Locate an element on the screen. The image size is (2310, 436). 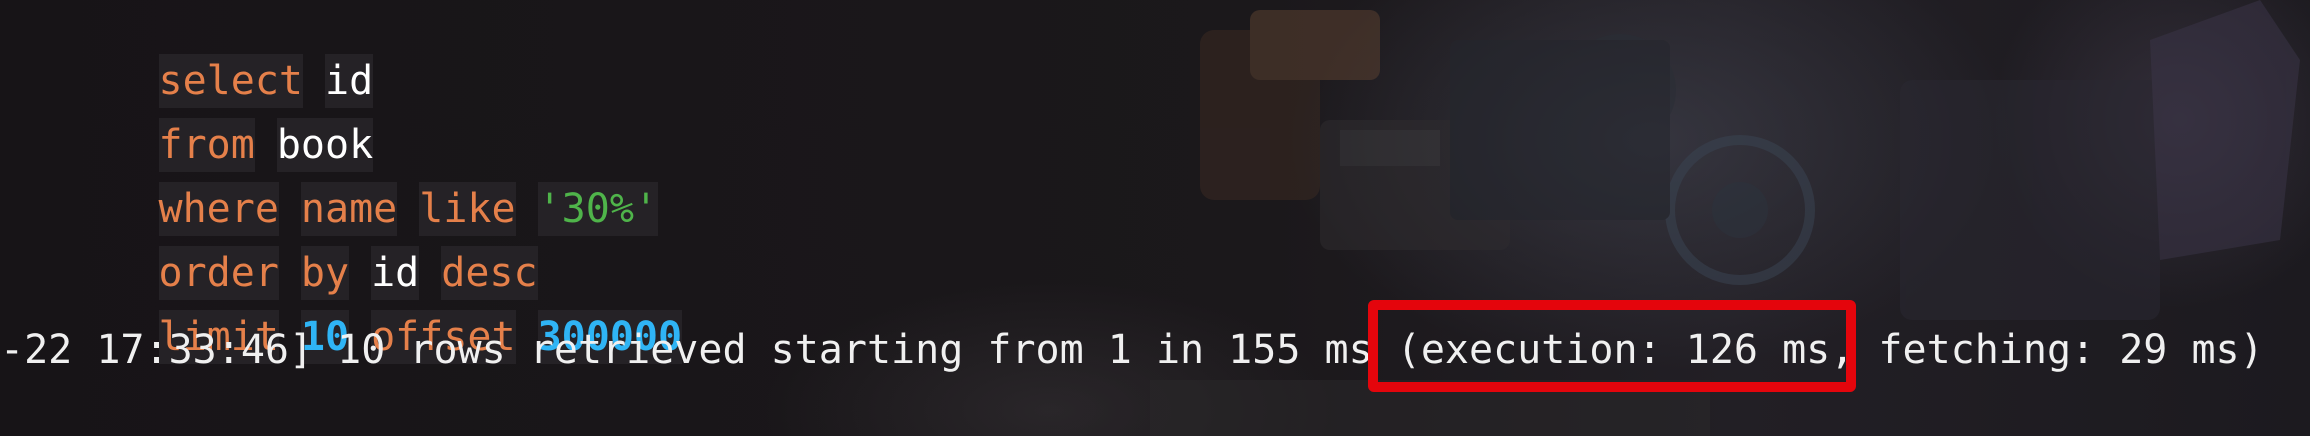
code-line-3: where name like '30%' is located at coordinates (336, 182).